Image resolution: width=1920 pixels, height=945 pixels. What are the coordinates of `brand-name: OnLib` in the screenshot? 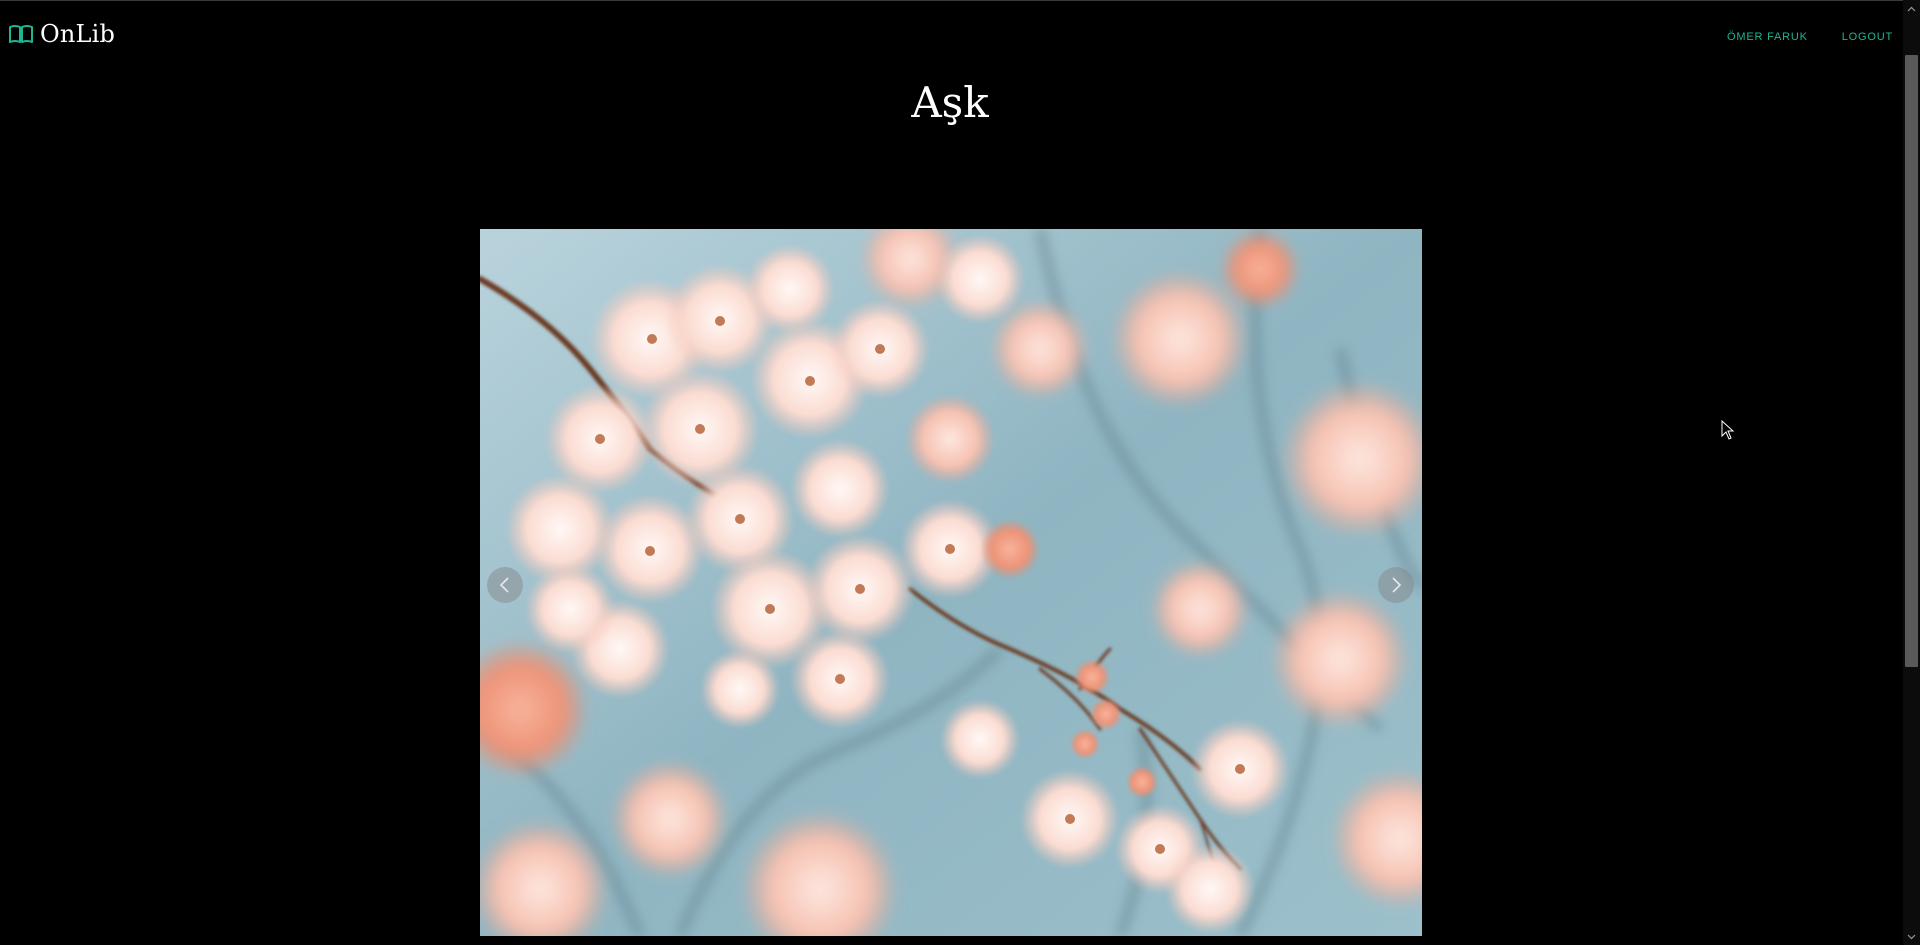 It's located at (78, 34).